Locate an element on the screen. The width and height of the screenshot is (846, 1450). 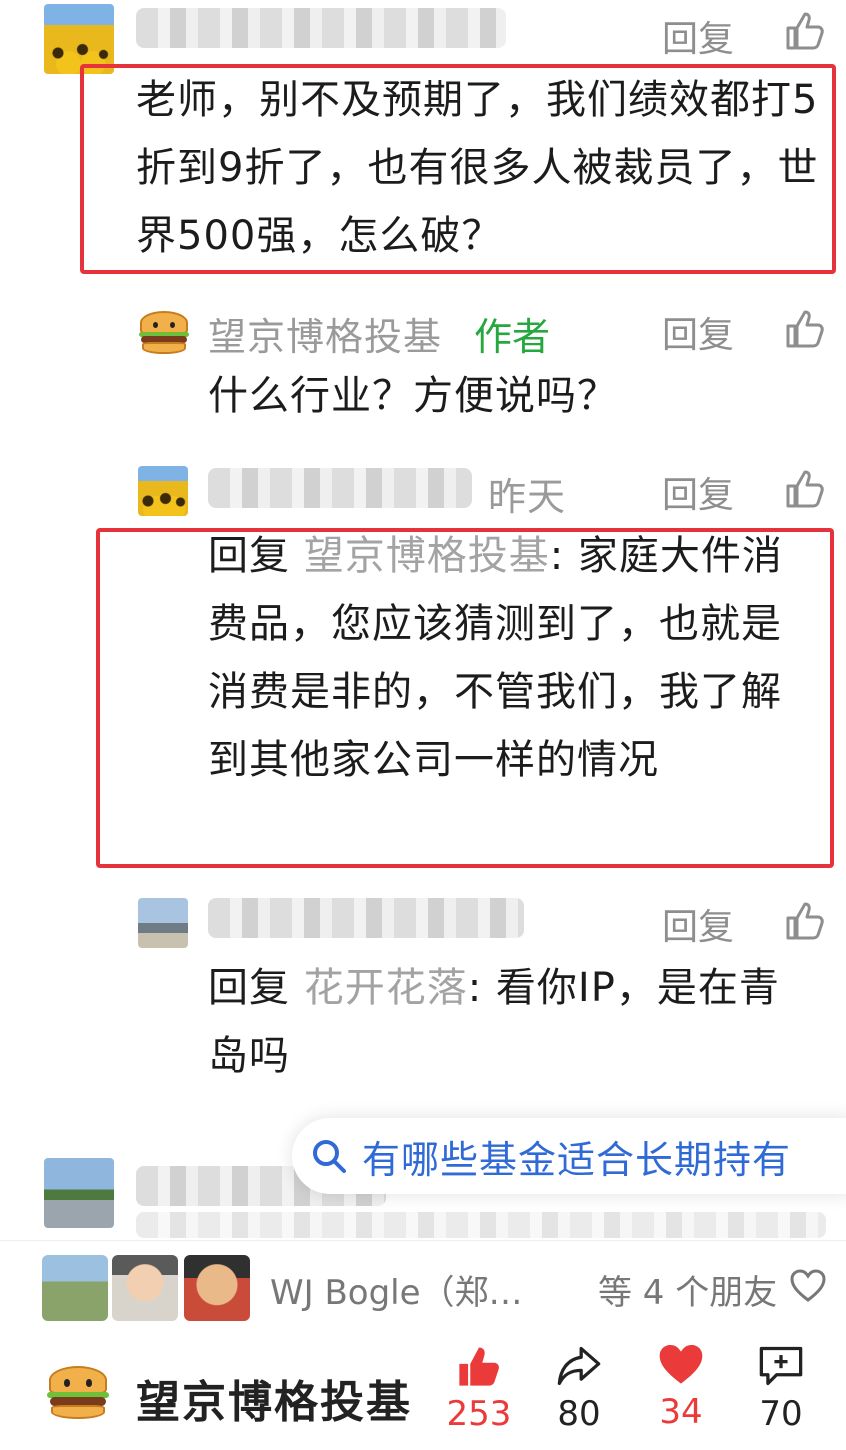
author-name: 望京博格投基 is located at coordinates (274, 1398).